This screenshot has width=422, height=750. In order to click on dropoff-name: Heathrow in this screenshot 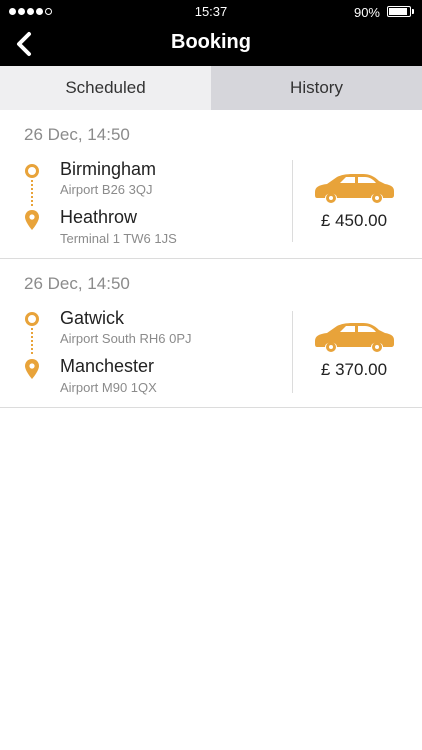, I will do `click(99, 217)`.